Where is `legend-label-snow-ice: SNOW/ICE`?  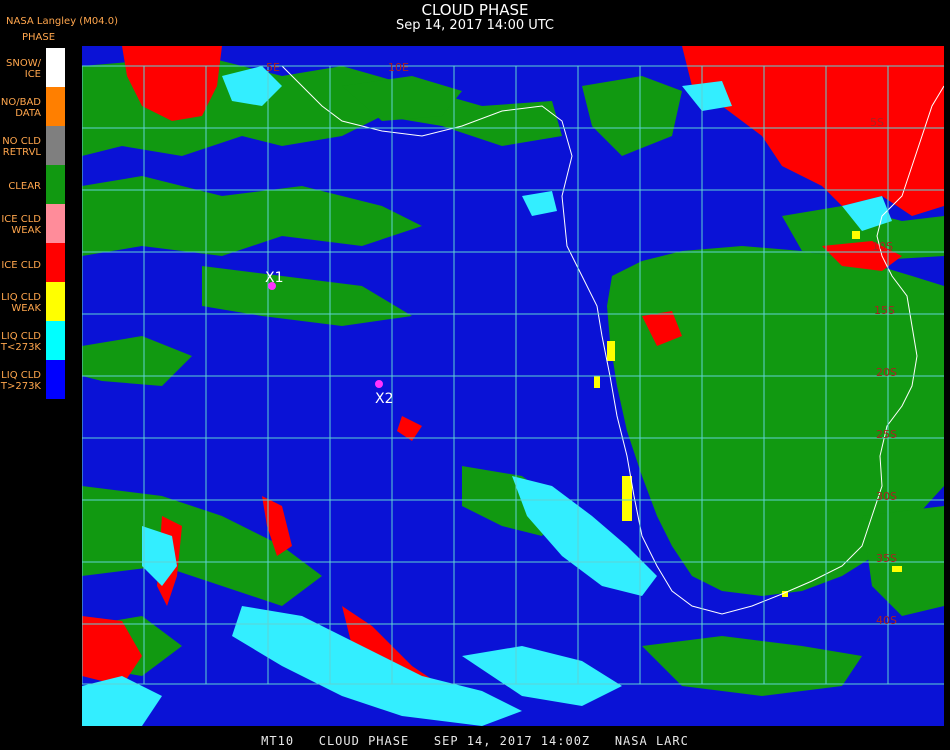 legend-label-snow-ice: SNOW/ICE is located at coordinates (23, 69).